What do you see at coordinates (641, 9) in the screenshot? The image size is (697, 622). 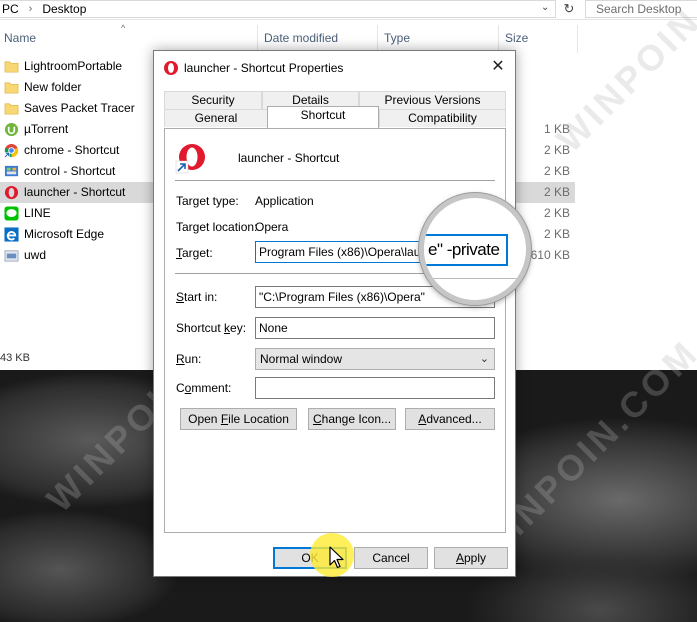 I see `search-input: Search Desktop` at bounding box center [641, 9].